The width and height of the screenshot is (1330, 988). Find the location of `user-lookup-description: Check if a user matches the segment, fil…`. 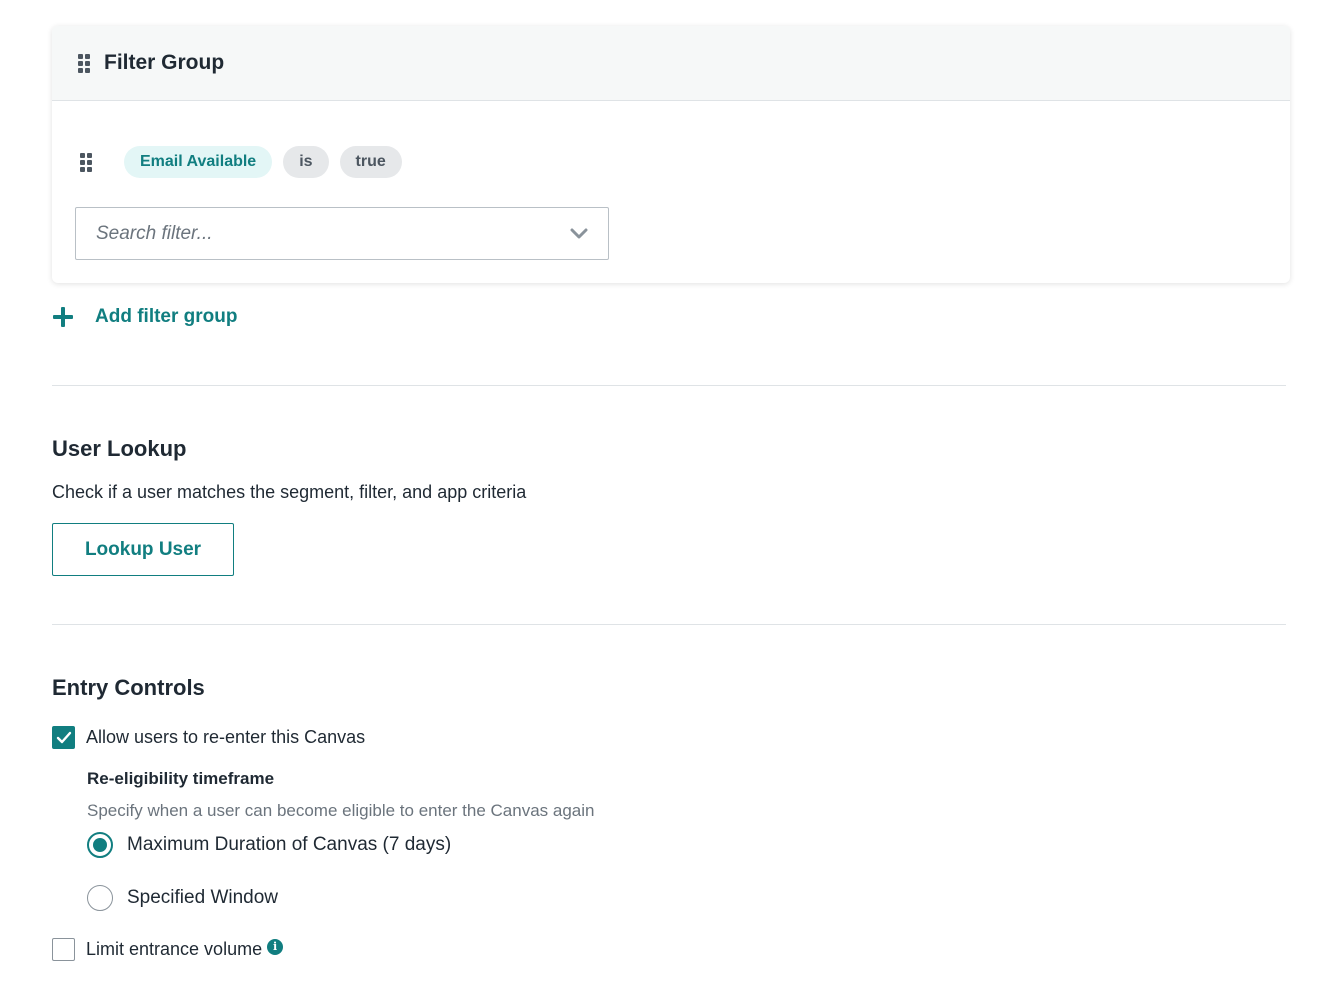

user-lookup-description: Check if a user matches the segment, fil… is located at coordinates (289, 492).